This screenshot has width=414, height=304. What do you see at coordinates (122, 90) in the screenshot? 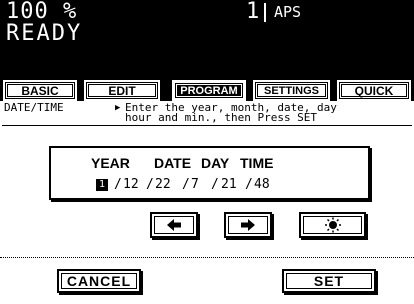
I see `tab-edit: EDIT` at bounding box center [122, 90].